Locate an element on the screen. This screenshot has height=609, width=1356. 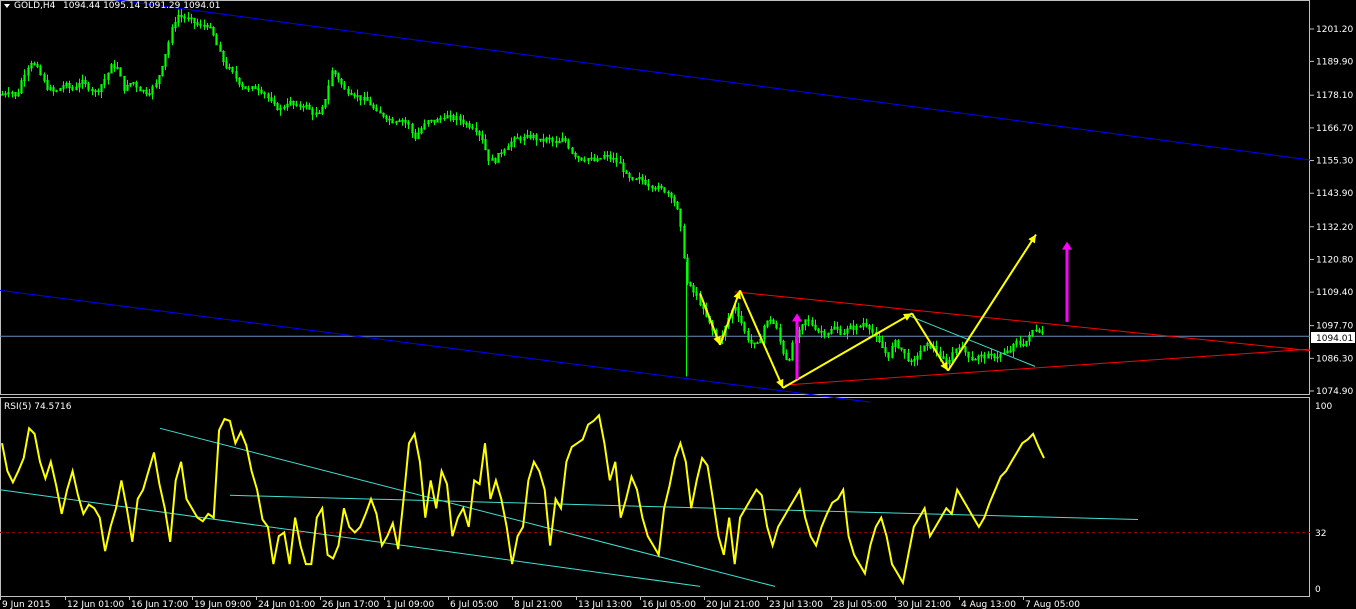
price-tick-label: 1166.70 is located at coordinates (1334, 129).